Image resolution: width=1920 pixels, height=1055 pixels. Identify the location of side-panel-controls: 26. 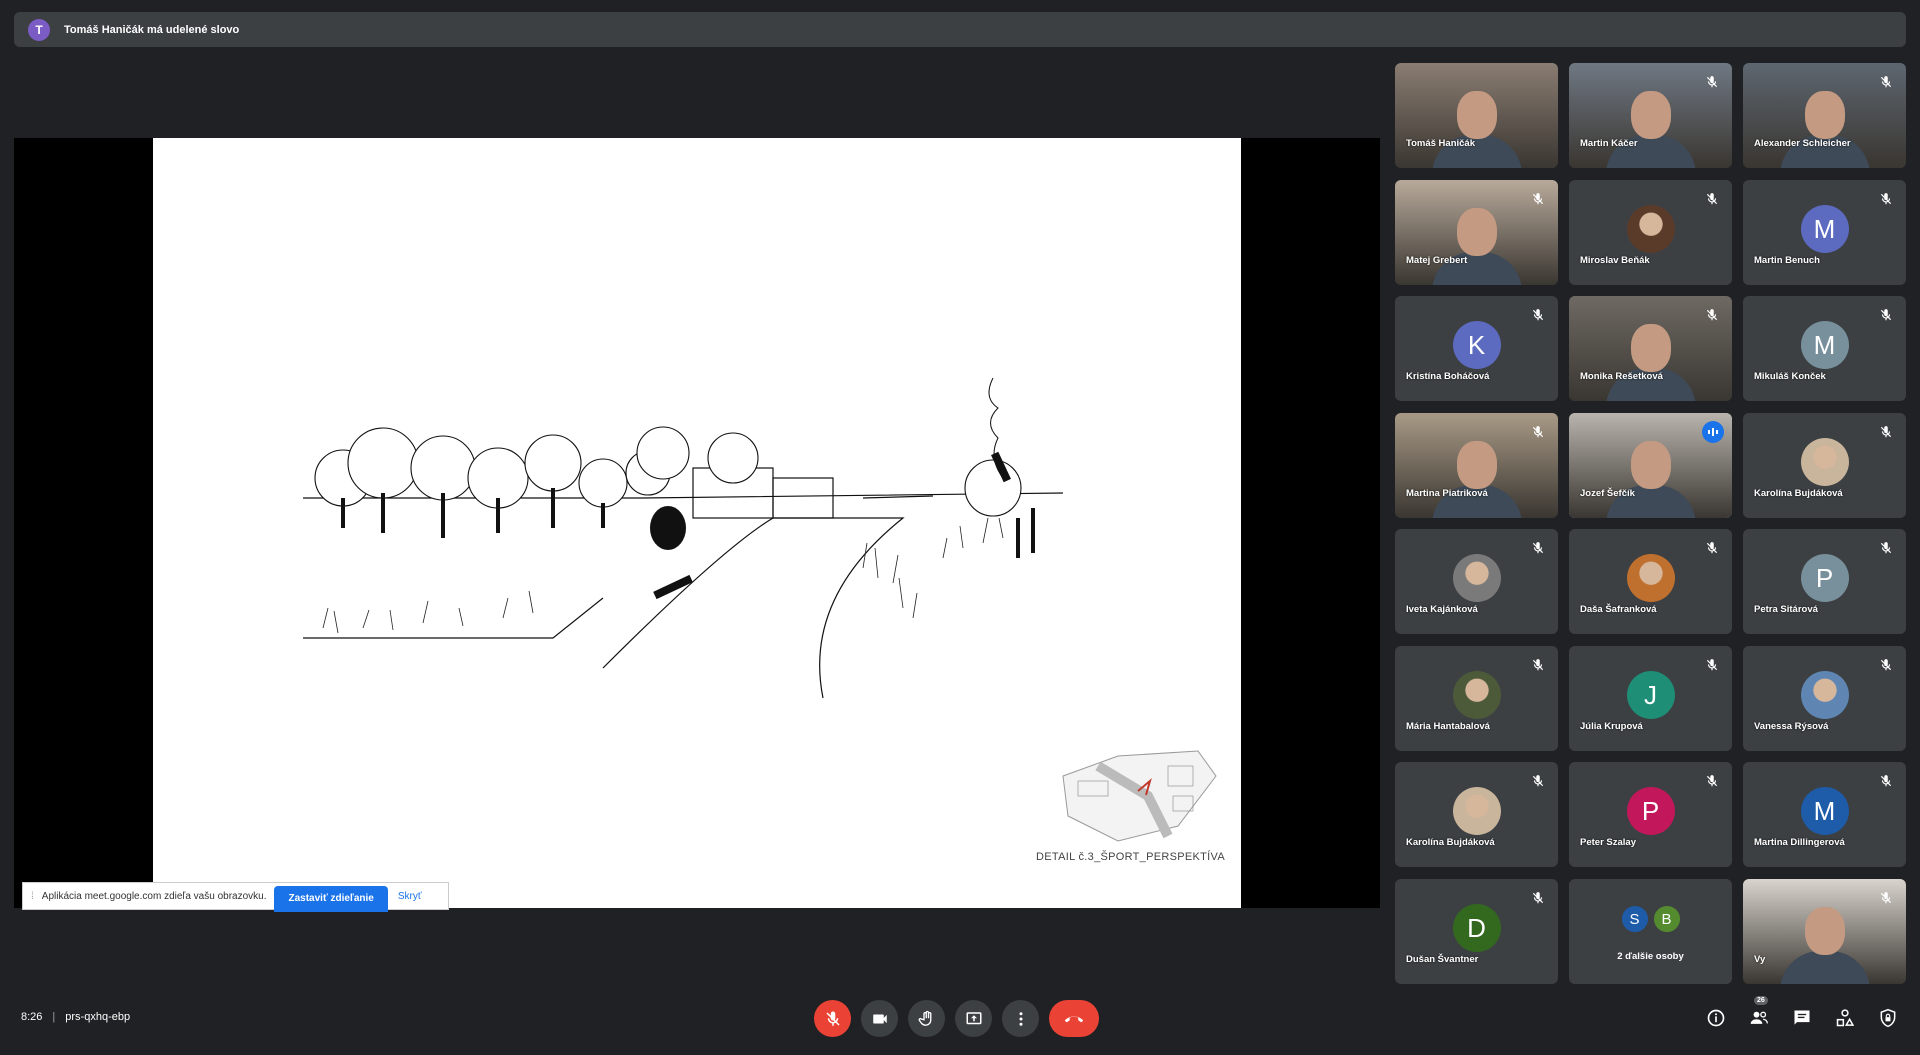
(1794, 1014).